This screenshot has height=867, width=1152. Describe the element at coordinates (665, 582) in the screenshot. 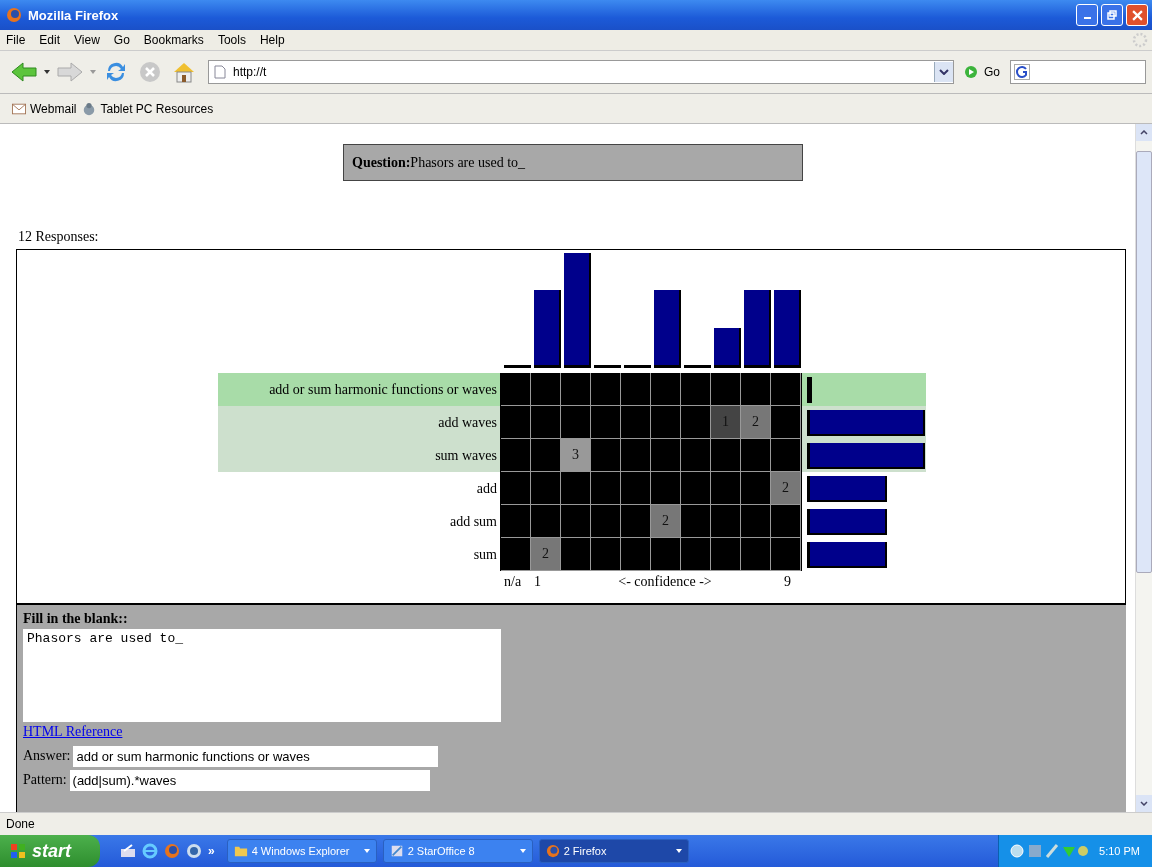

I see `axis-label: <- confidence ->` at that location.